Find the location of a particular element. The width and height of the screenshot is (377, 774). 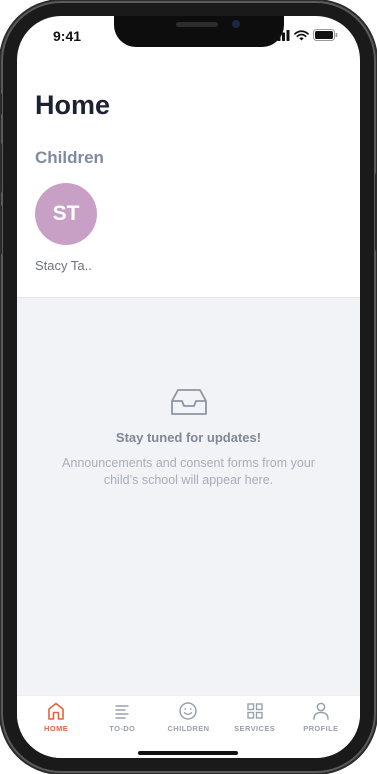

nav-item-services: SERVICES is located at coordinates (255, 729).